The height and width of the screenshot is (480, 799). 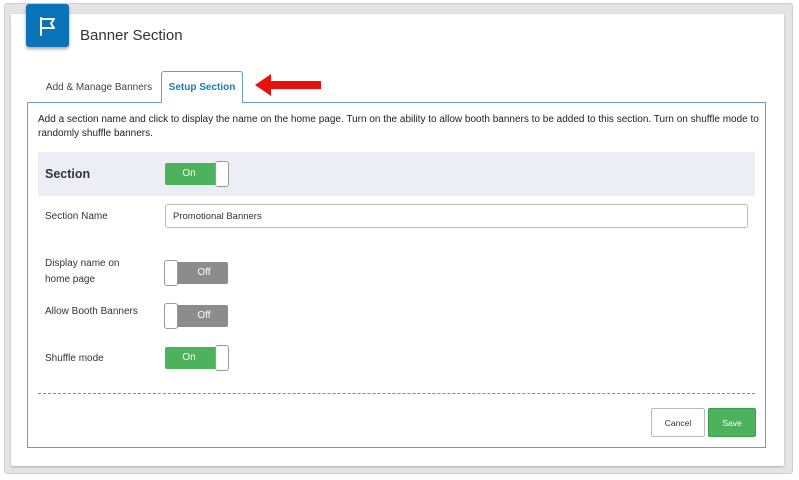 What do you see at coordinates (288, 85) in the screenshot?
I see `red-arrow-left-icon` at bounding box center [288, 85].